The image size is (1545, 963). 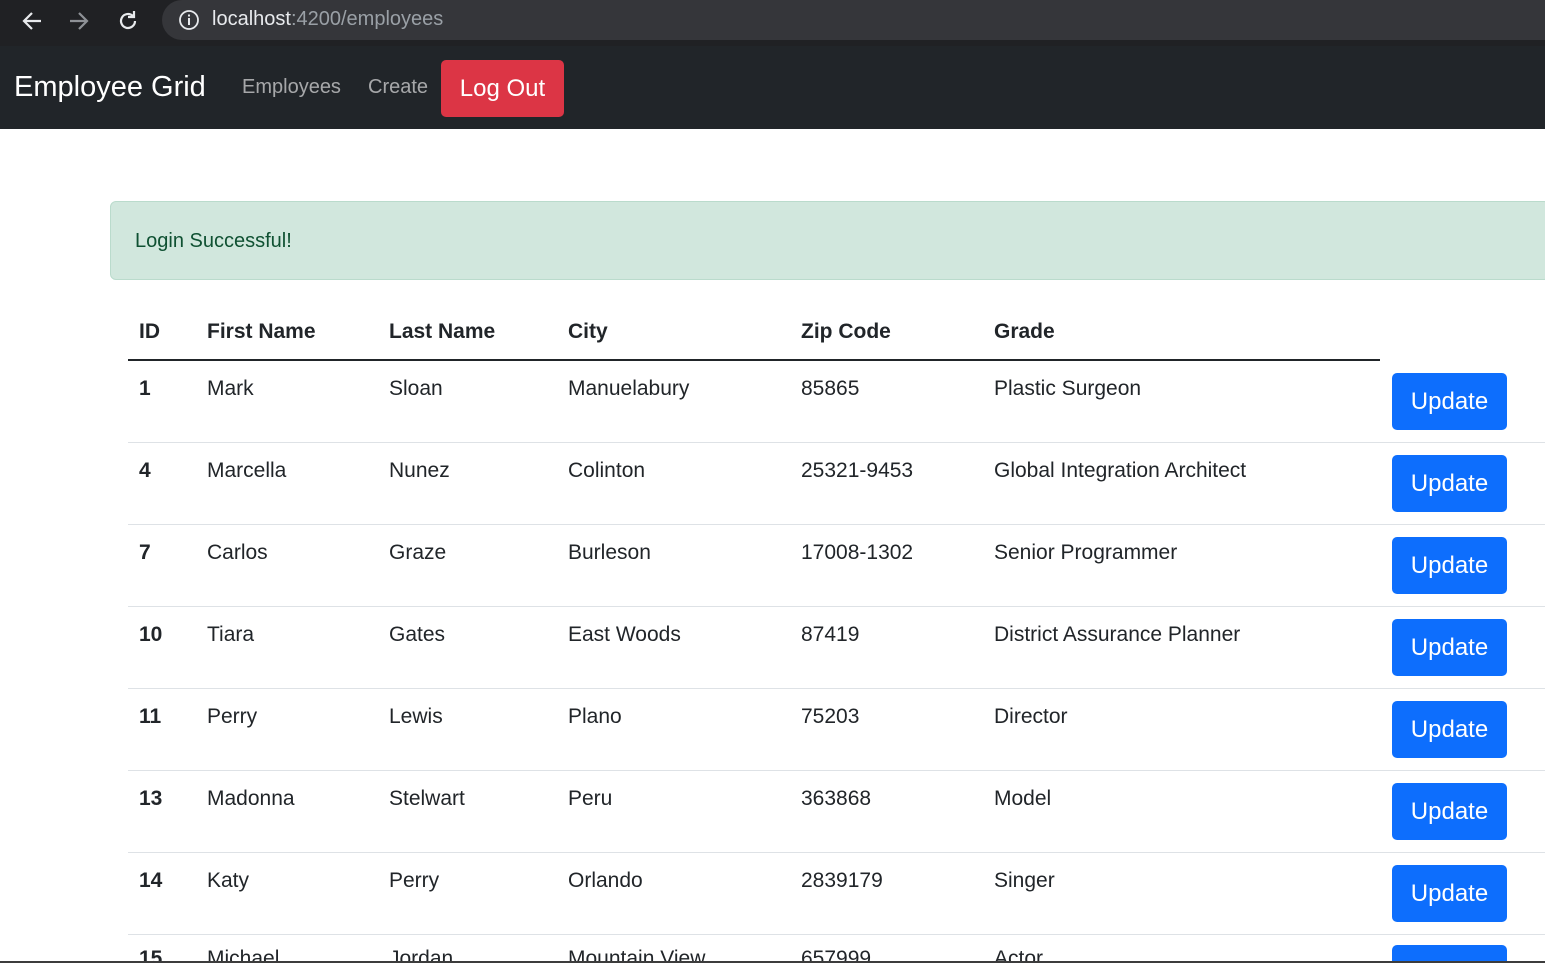 What do you see at coordinates (1019, 954) in the screenshot?
I see `cell-grade: Actor` at bounding box center [1019, 954].